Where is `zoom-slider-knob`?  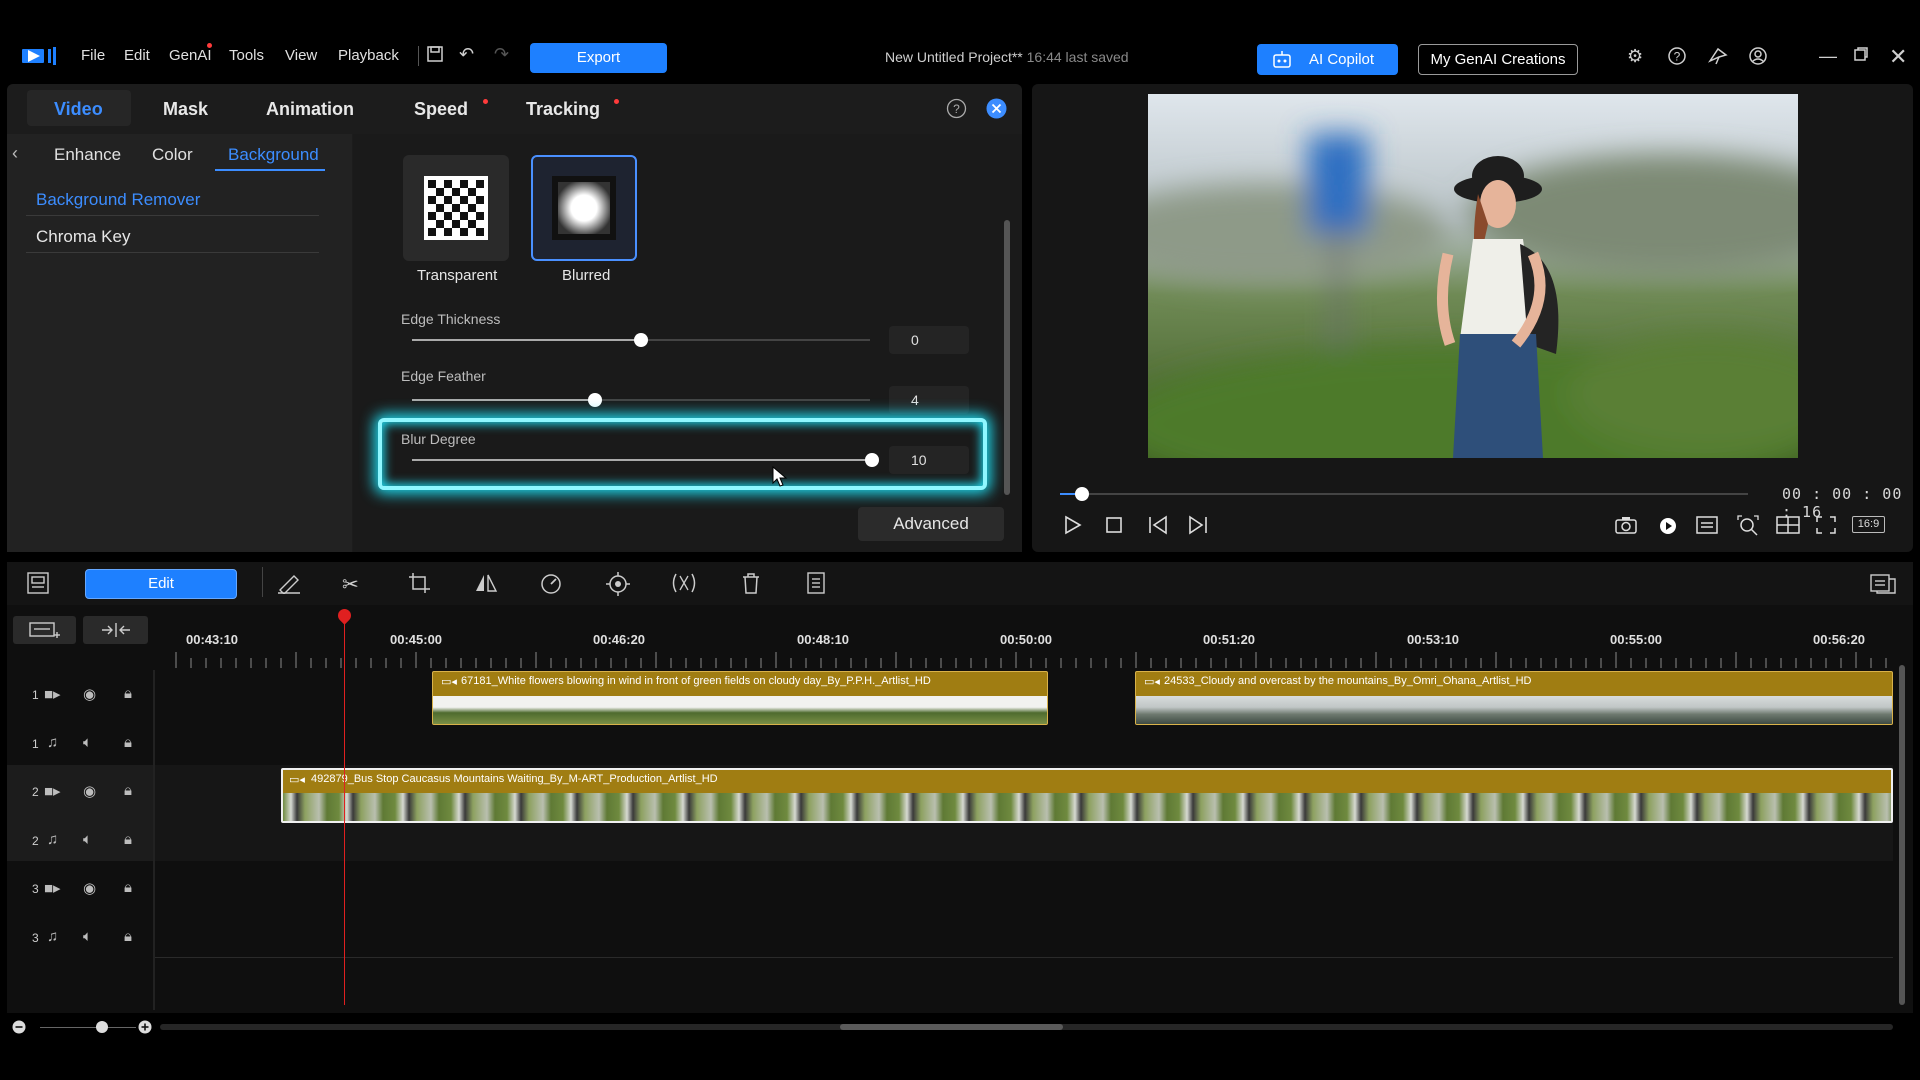
zoom-slider-knob is located at coordinates (102, 1027).